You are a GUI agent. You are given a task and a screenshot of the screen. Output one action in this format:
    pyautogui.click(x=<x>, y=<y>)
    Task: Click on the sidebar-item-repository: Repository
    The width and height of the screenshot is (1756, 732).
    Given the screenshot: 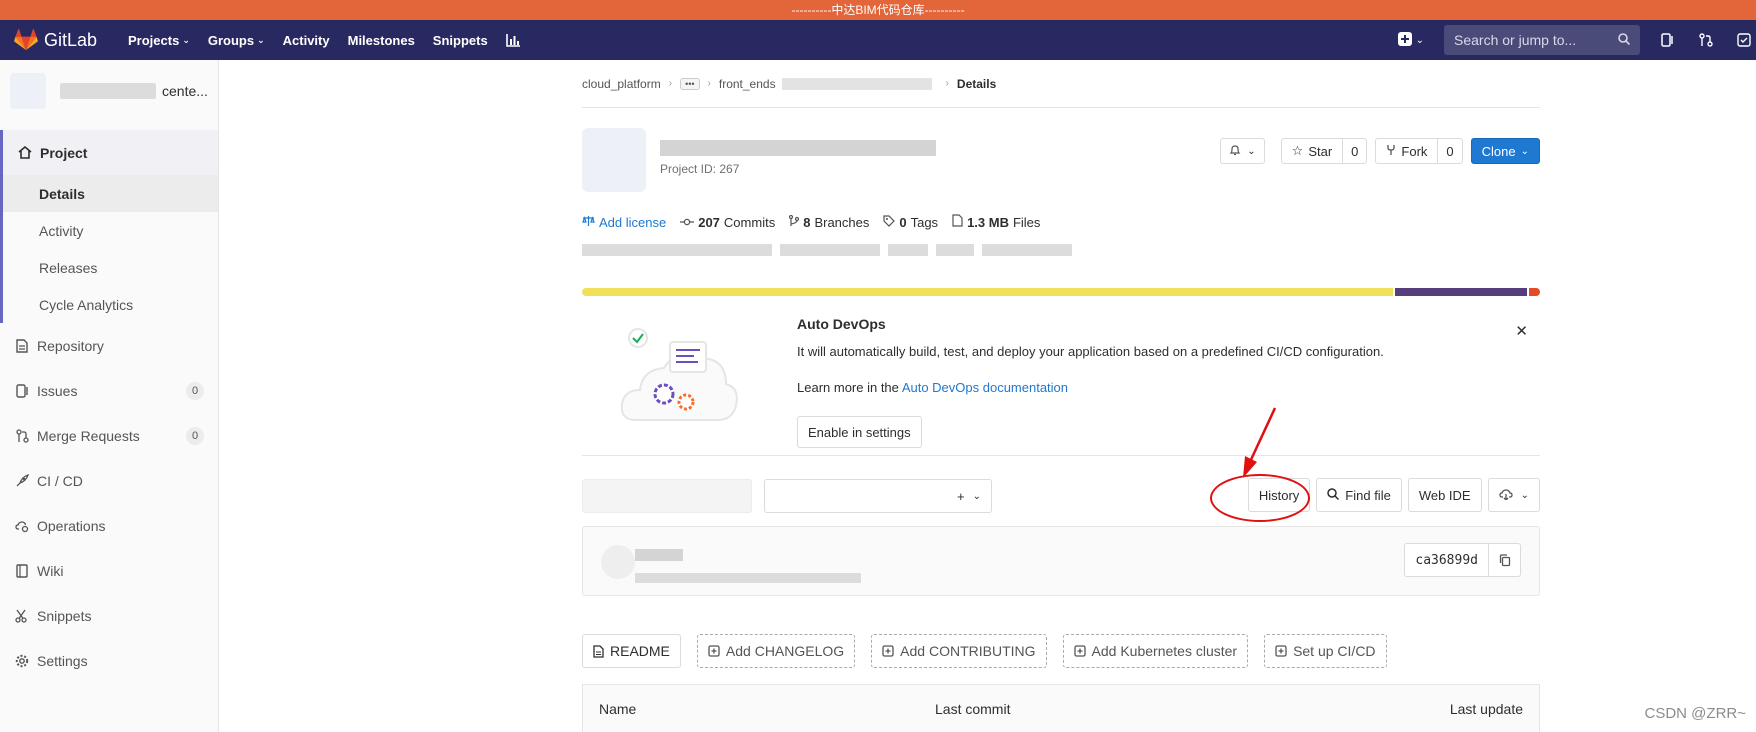 What is the action you would take?
    pyautogui.click(x=109, y=345)
    